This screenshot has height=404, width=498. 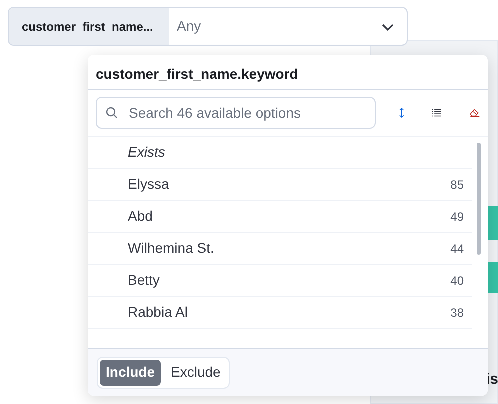 I want to click on option-label: Rabbia Al, so click(x=158, y=312).